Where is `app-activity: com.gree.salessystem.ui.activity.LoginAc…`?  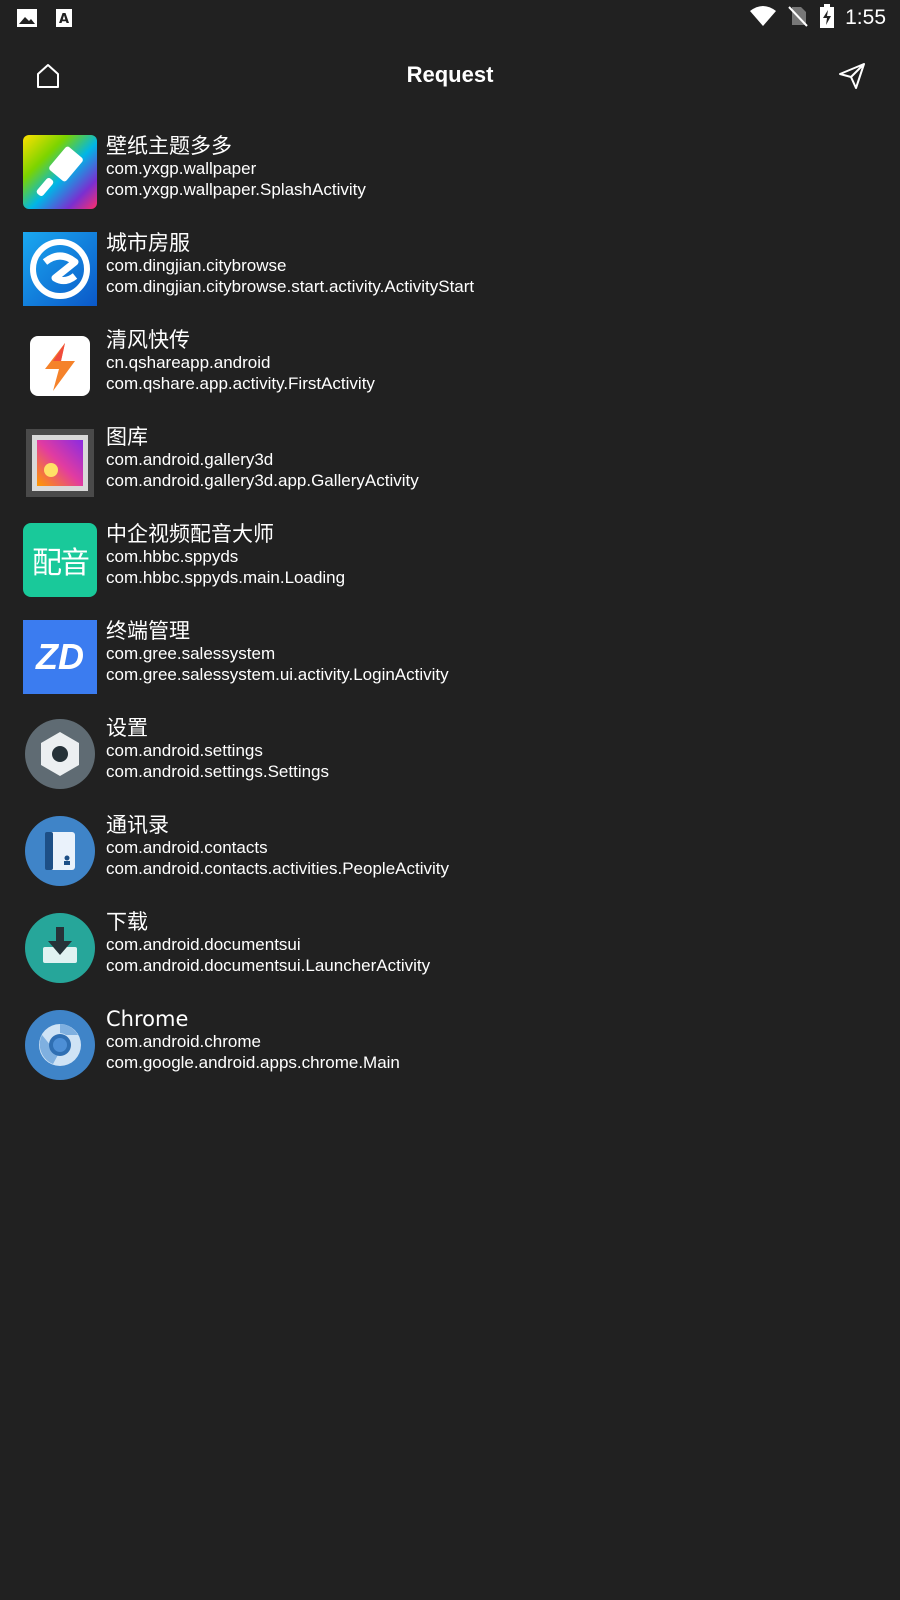
app-activity: com.gree.salessystem.ui.activity.LoginAc… is located at coordinates (277, 674).